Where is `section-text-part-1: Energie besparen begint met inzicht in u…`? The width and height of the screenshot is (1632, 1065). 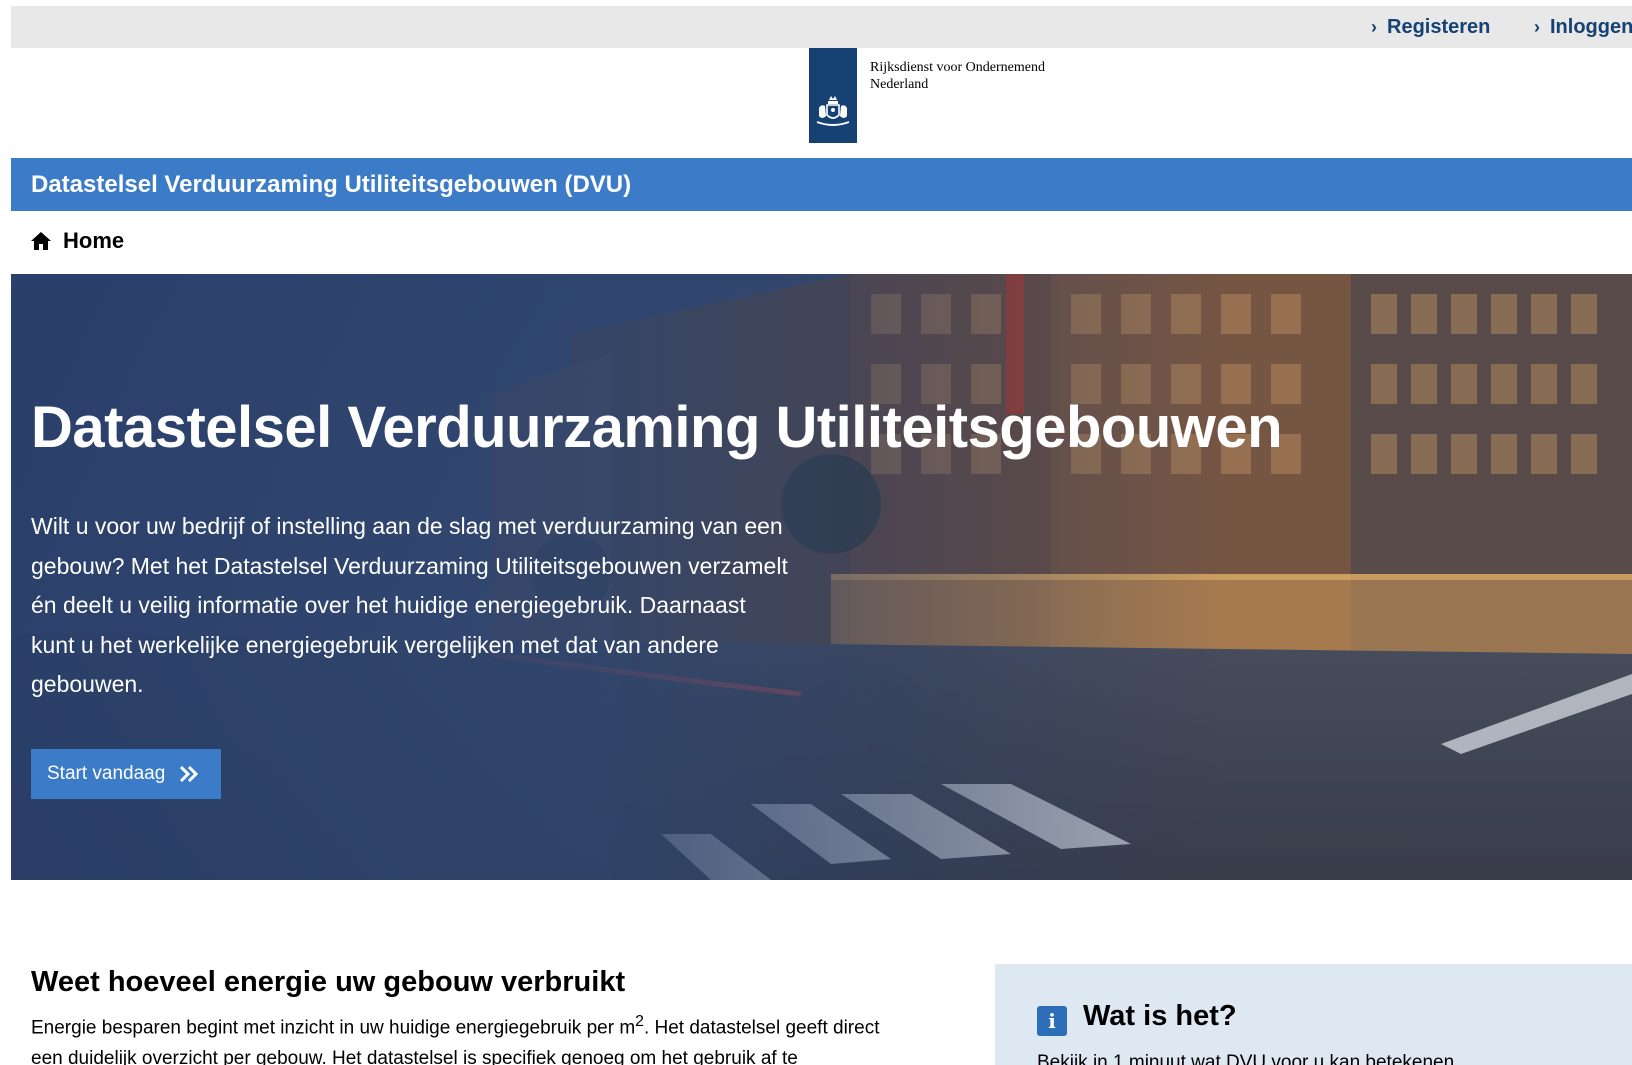 section-text-part-1: Energie besparen begint met inzicht in u… is located at coordinates (333, 1028).